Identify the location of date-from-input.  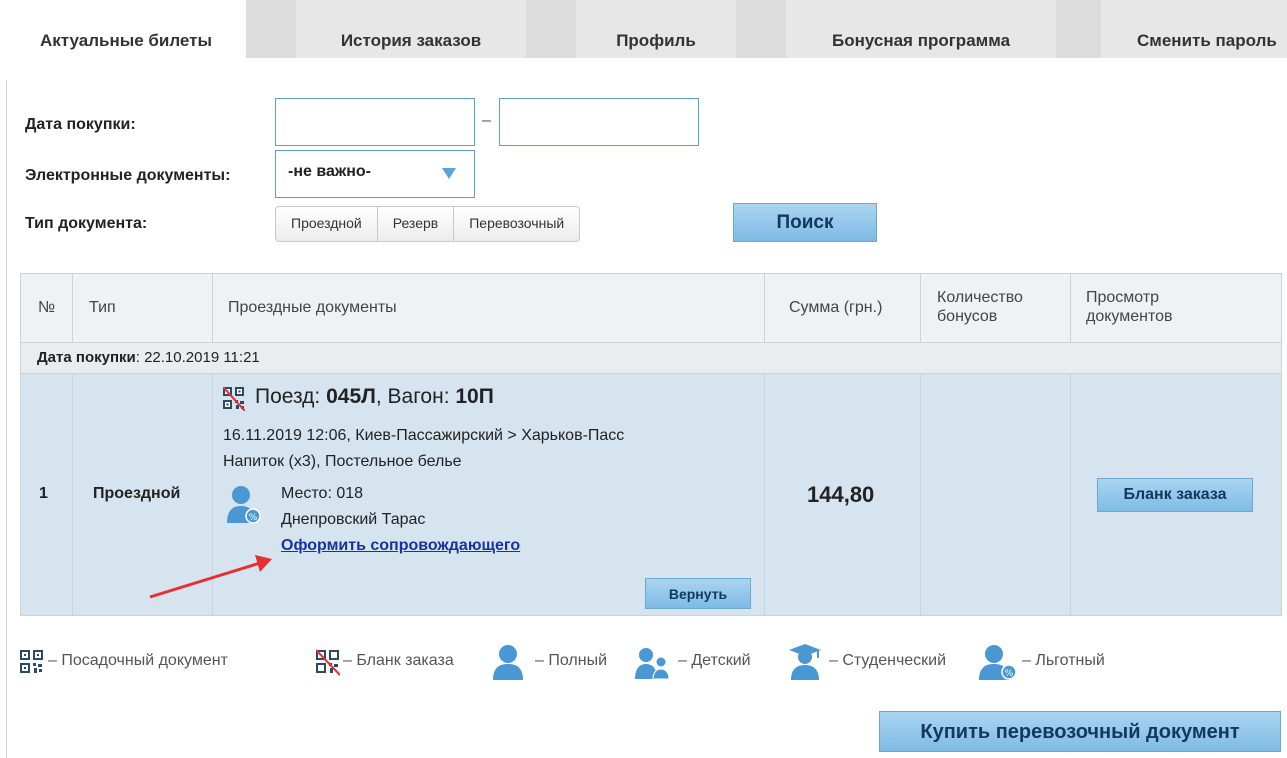
(375, 122).